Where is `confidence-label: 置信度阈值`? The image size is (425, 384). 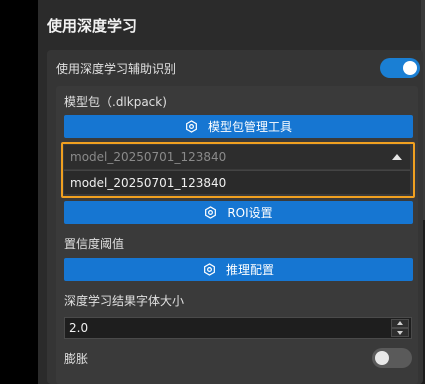 confidence-label: 置信度阈值 is located at coordinates (94, 244).